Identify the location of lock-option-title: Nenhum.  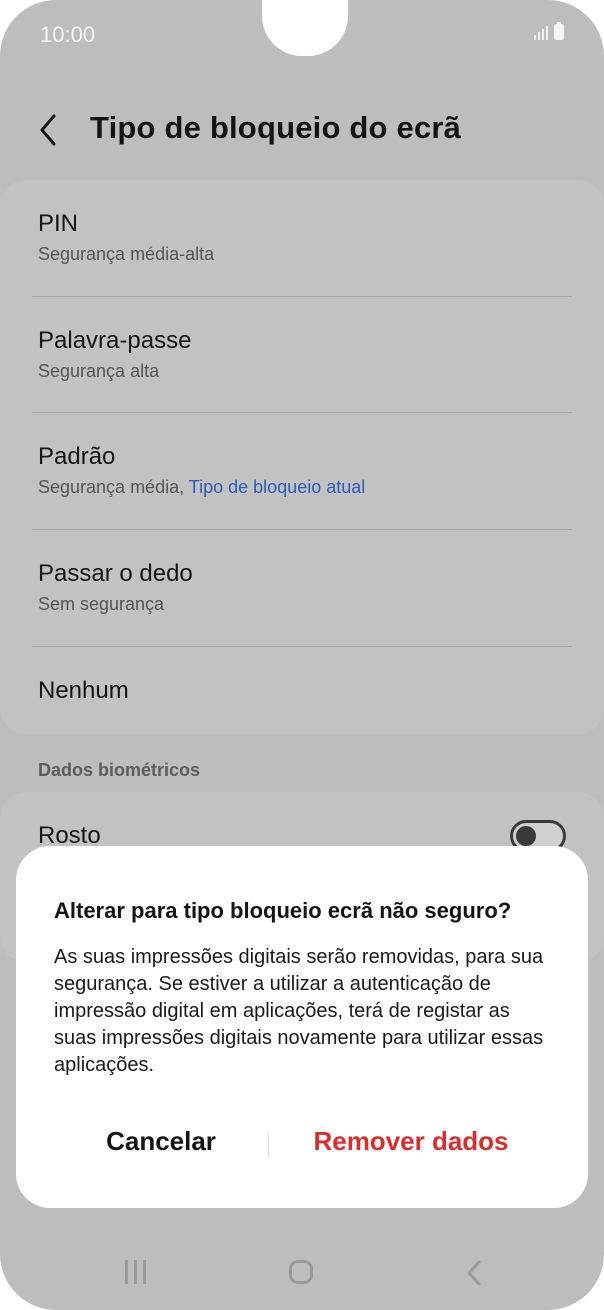
(83, 690).